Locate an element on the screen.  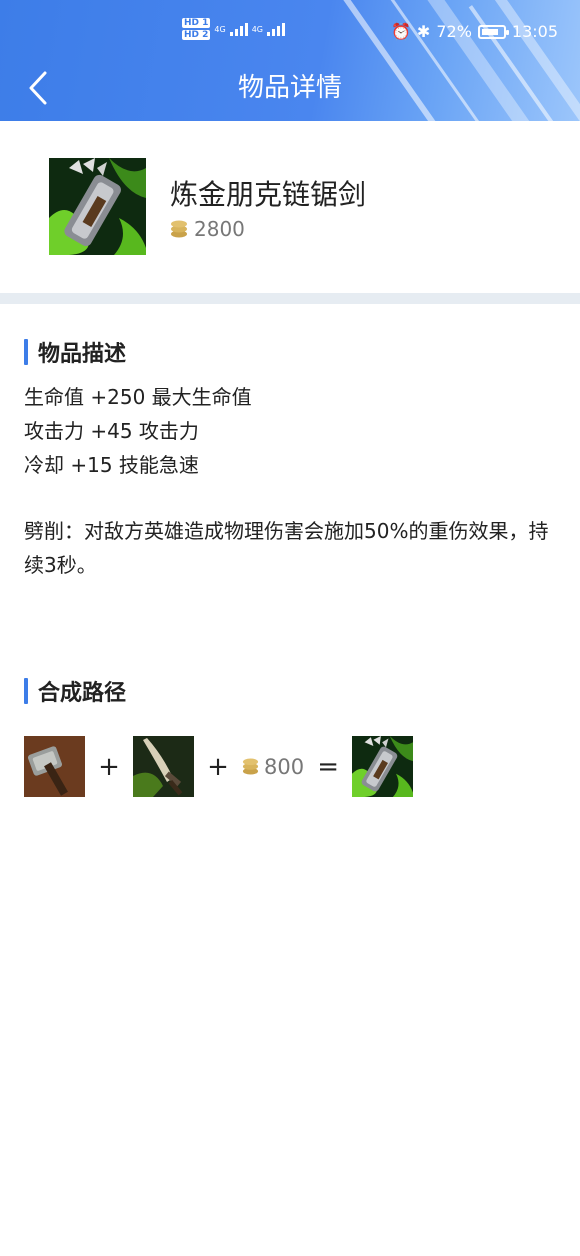
description-section-header: 物品描述 is located at coordinates (75, 352).